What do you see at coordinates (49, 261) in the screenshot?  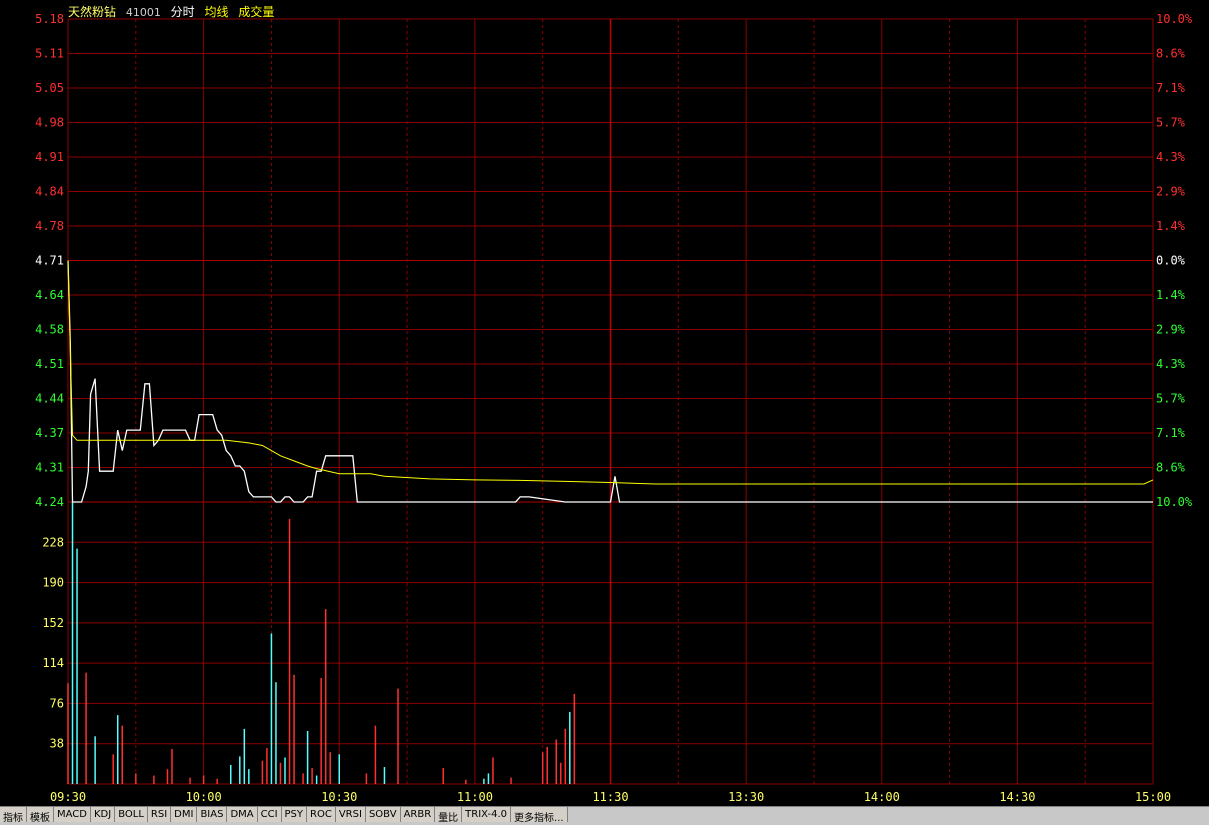 I see `price-tick-label: 4.71` at bounding box center [49, 261].